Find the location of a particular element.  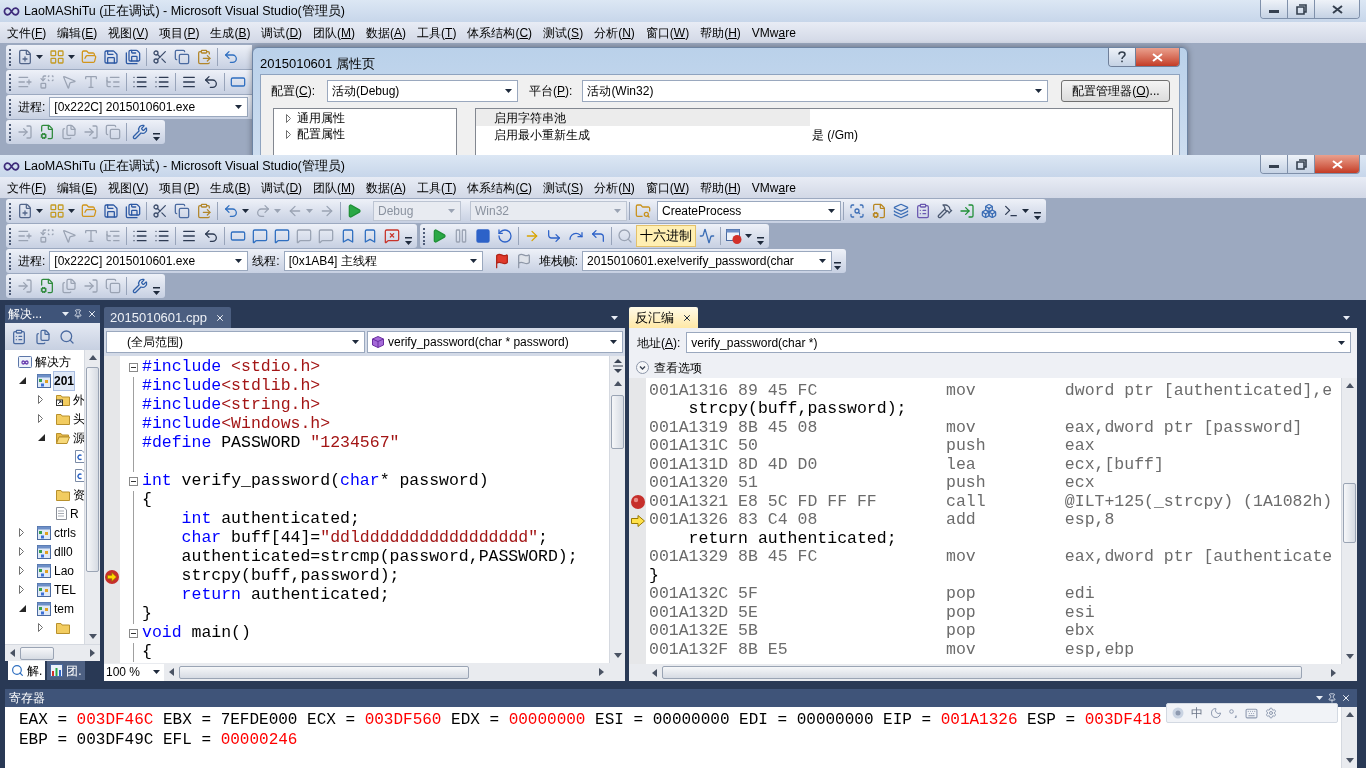

close-button is located at coordinates (1337, 9).